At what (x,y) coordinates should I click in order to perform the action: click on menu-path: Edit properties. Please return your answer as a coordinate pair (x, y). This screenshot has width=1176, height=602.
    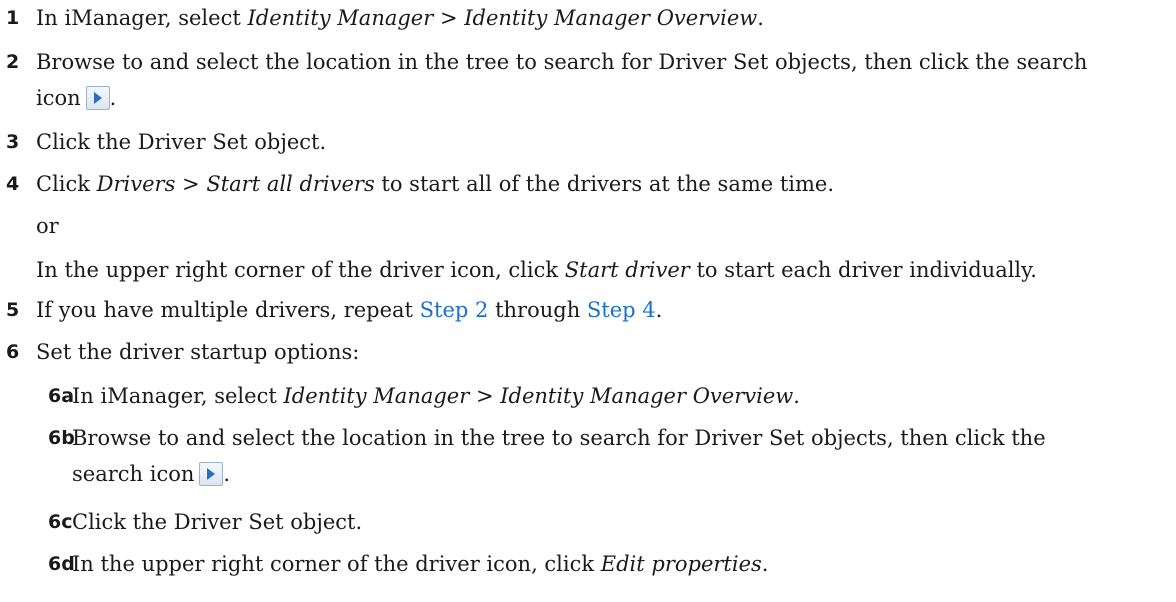
    Looking at the image, I should click on (681, 564).